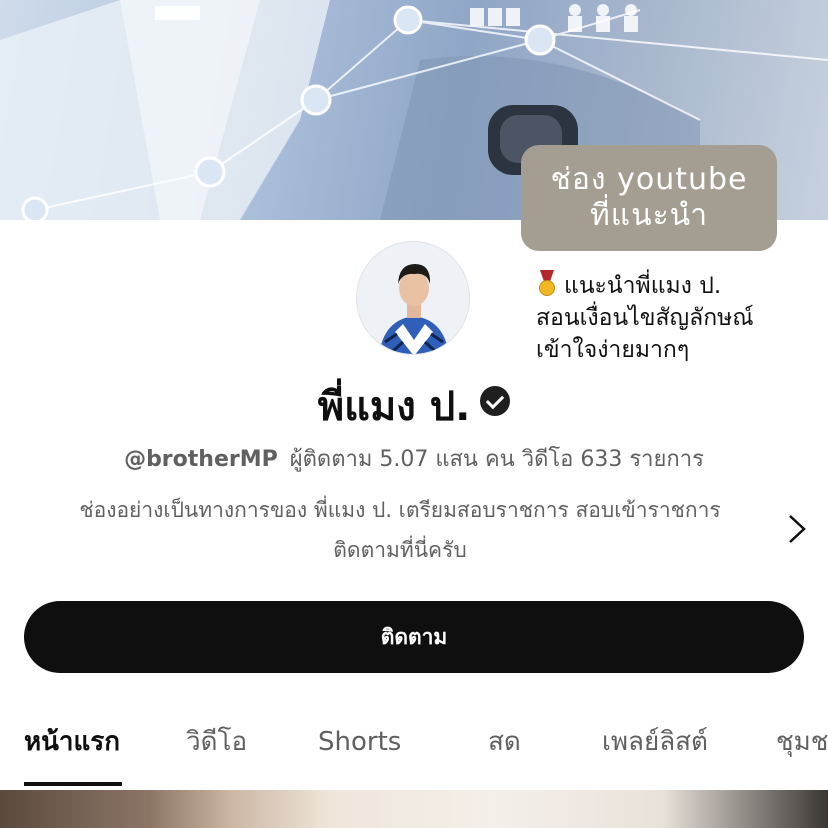  Describe the element at coordinates (547, 283) in the screenshot. I see `medal-icon` at that location.